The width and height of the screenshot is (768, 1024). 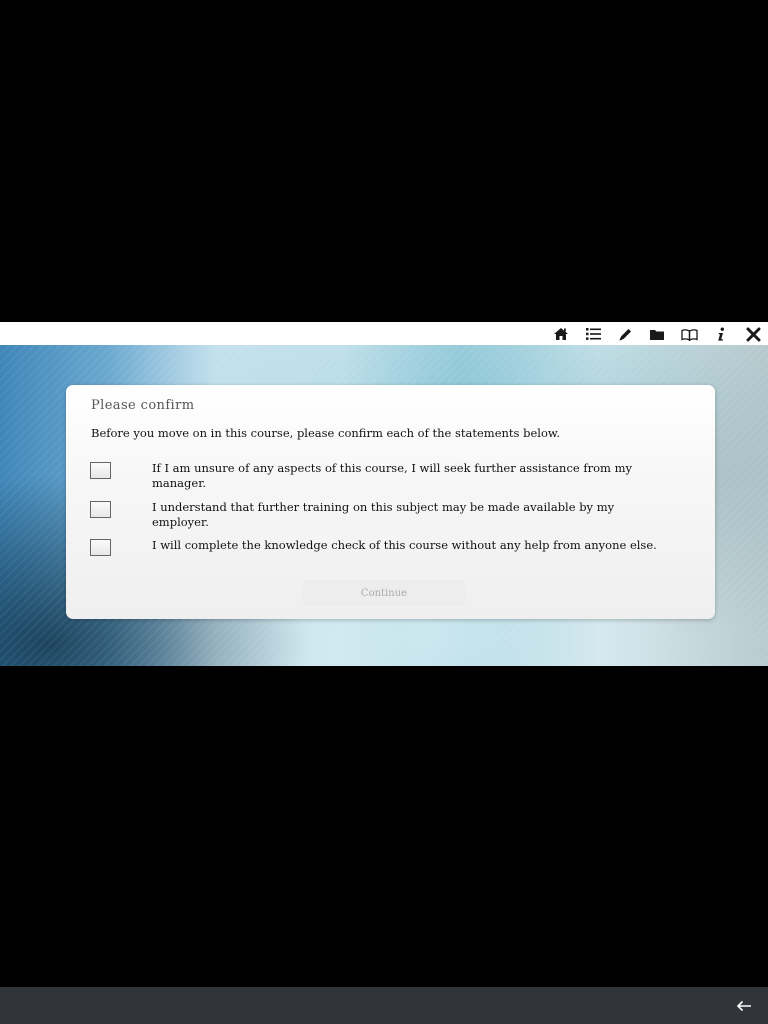 What do you see at coordinates (721, 334) in the screenshot?
I see `info-icon` at bounding box center [721, 334].